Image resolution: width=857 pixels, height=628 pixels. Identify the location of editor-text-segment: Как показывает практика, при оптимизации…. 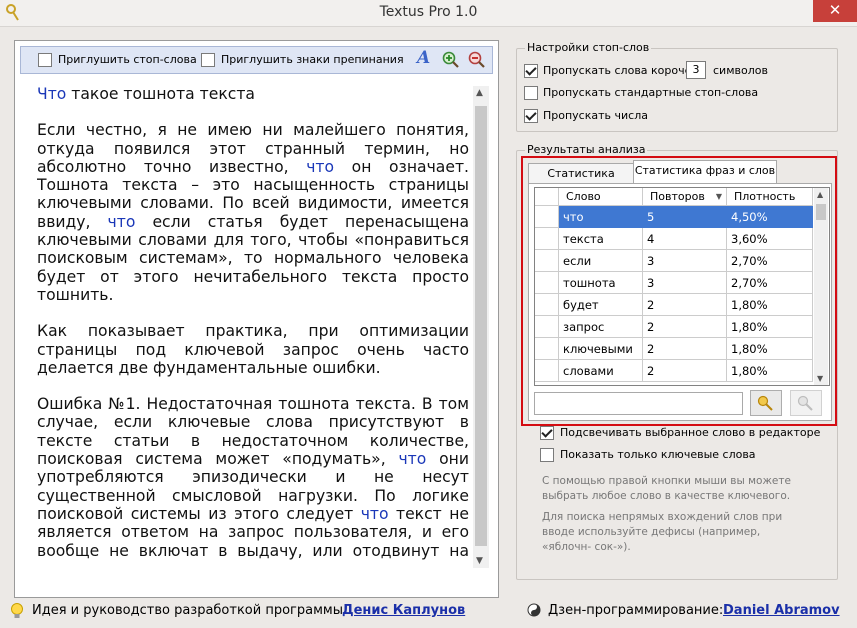
(253, 349).